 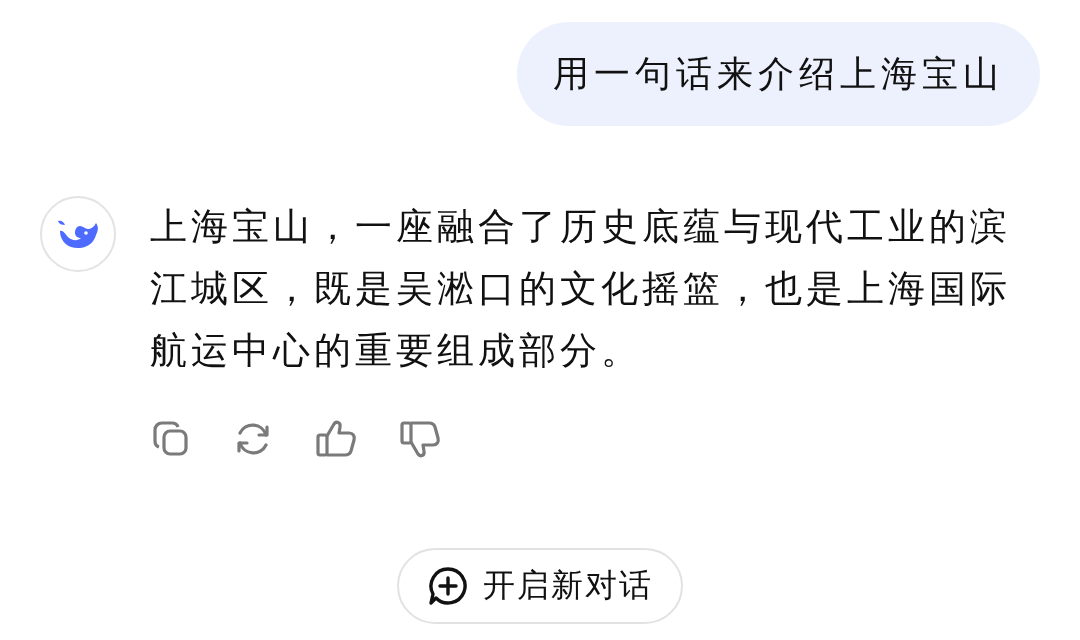 What do you see at coordinates (448, 586) in the screenshot?
I see `chat-plus-icon` at bounding box center [448, 586].